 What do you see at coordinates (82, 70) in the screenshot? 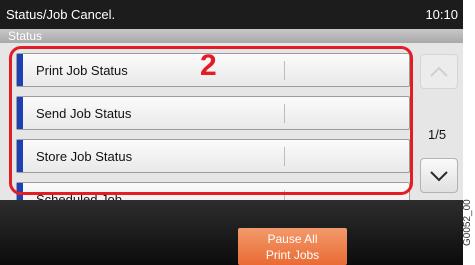
I see `print-job-status-label: Print Job Status` at bounding box center [82, 70].